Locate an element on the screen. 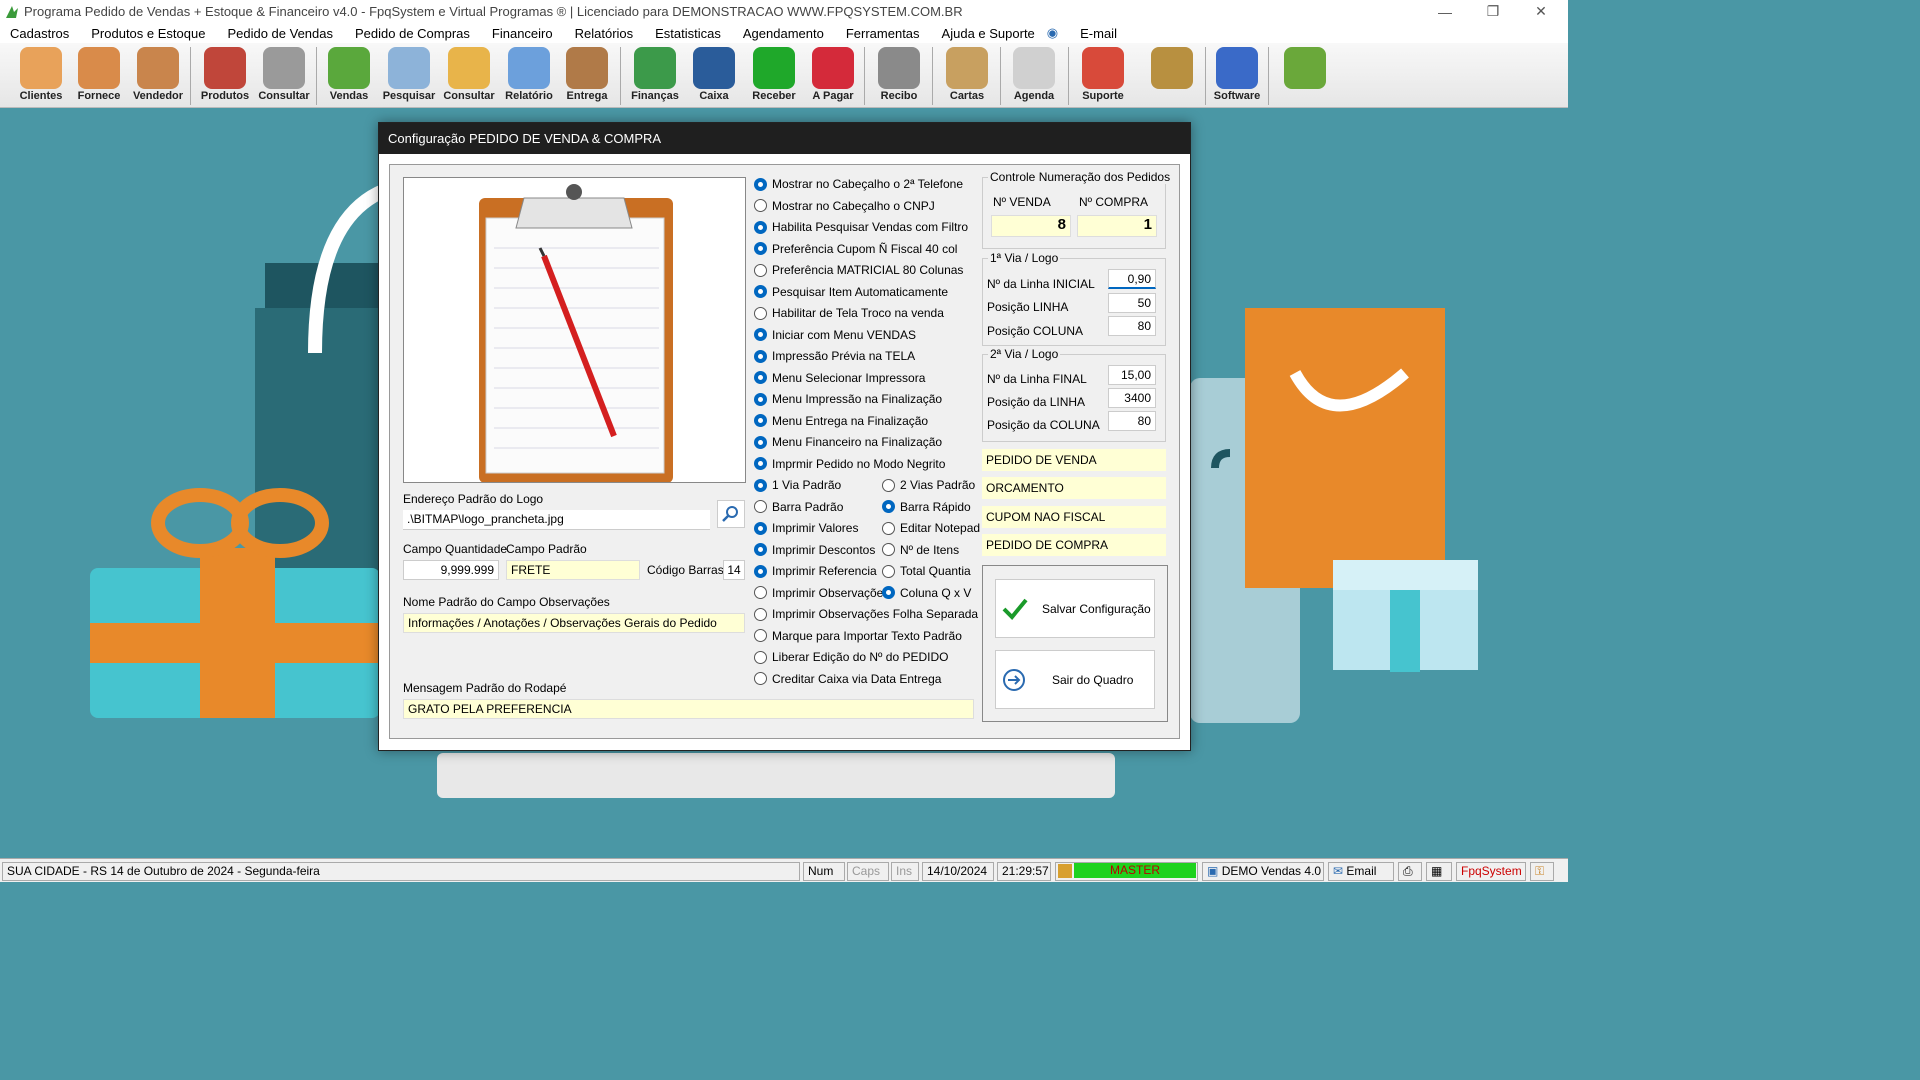  option-pair-1-a: 1 Via Padrão is located at coordinates (797, 485).